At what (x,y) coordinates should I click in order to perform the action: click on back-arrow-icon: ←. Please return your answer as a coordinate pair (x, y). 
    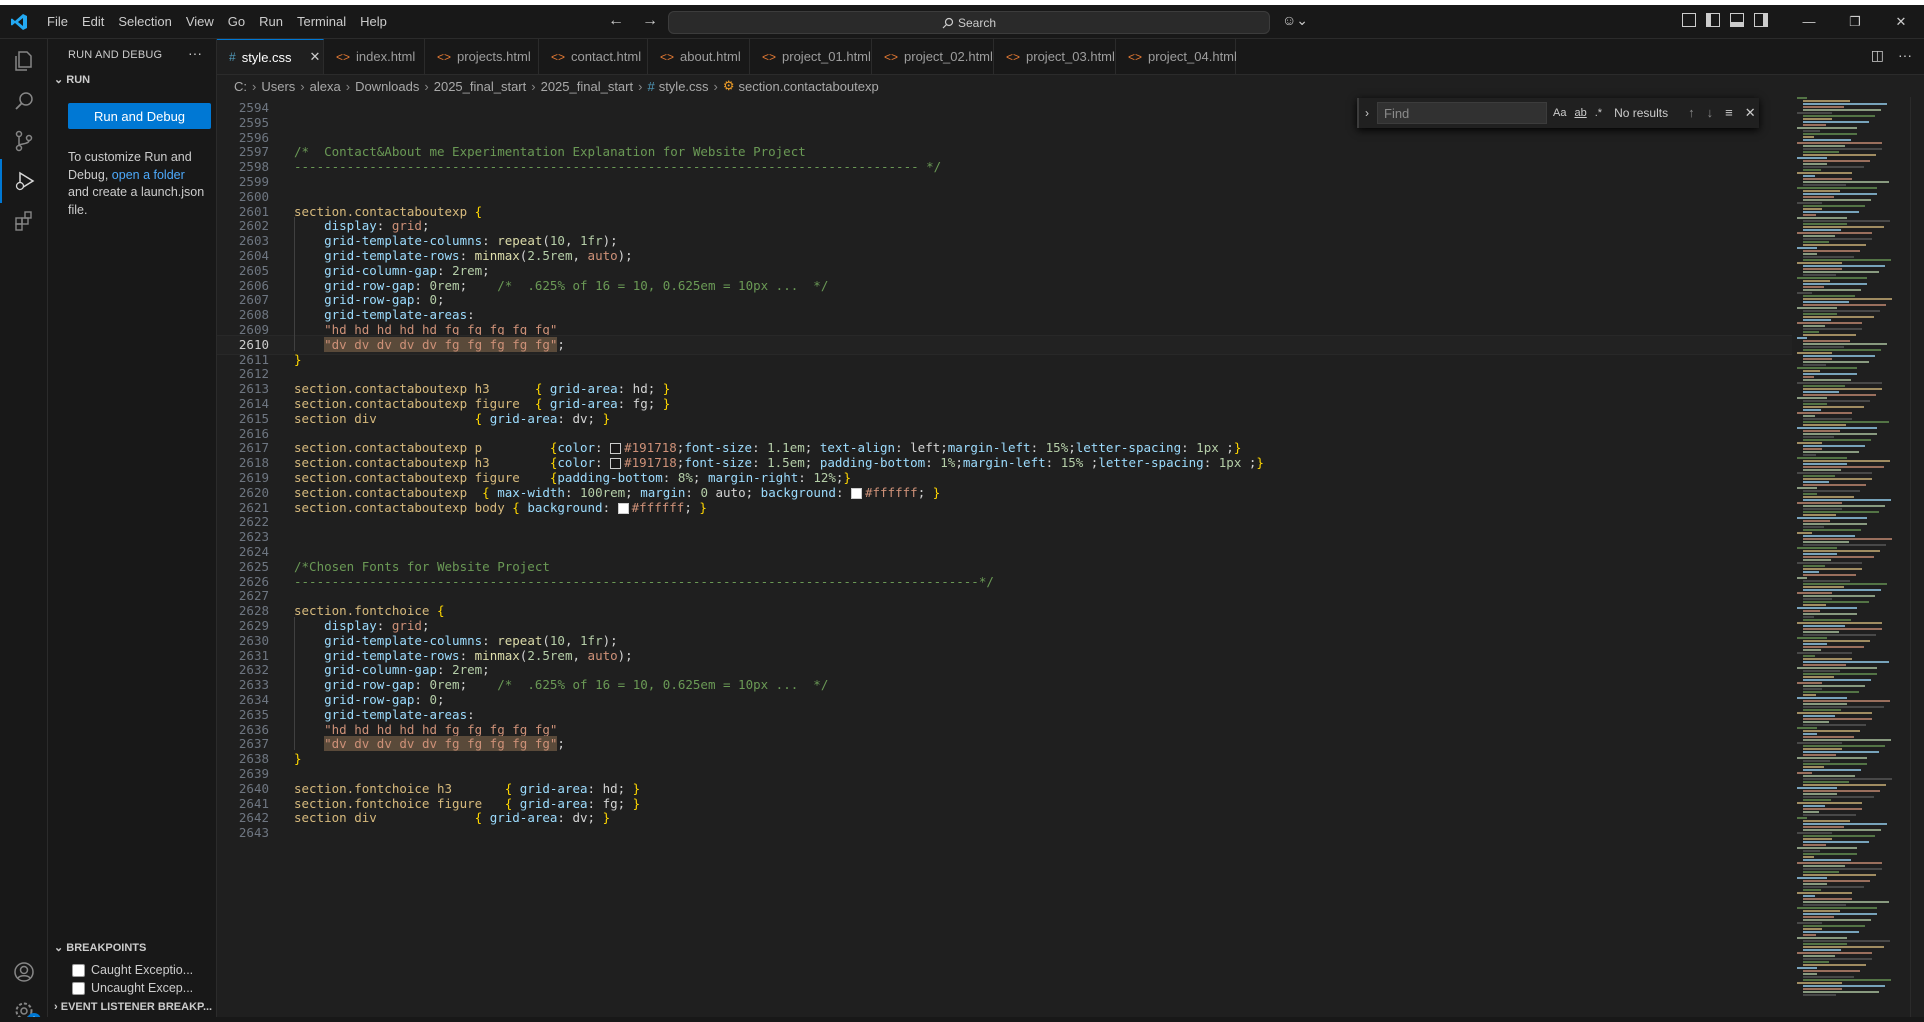
    Looking at the image, I should click on (616, 21).